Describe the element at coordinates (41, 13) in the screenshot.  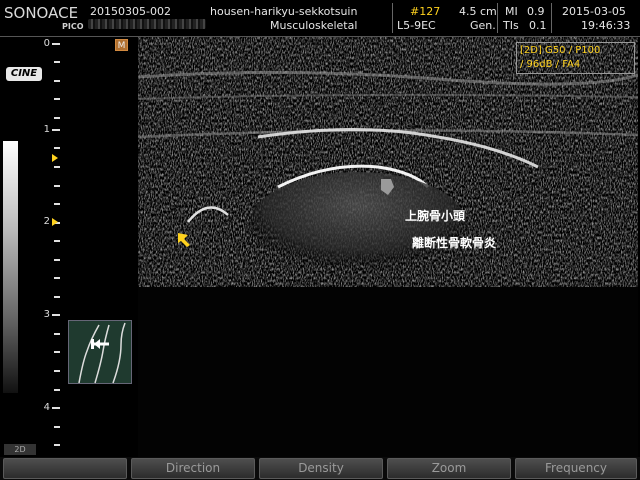
I see `brand-logo: SONOACE` at that location.